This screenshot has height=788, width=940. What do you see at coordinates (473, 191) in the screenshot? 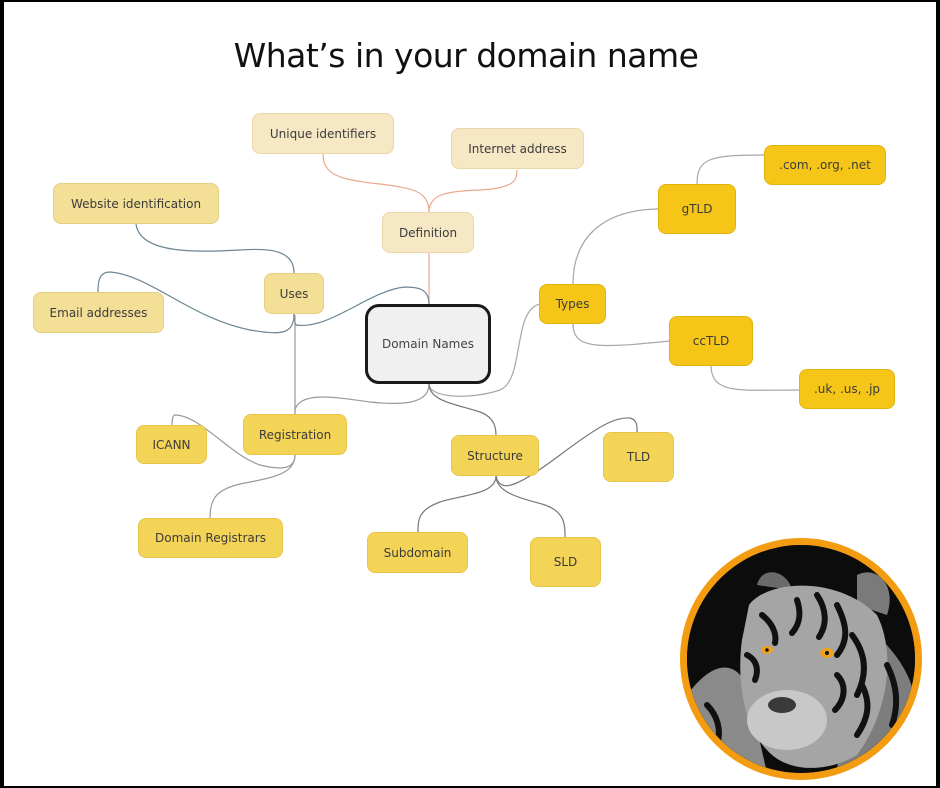
I see `connector-definition-internet` at bounding box center [473, 191].